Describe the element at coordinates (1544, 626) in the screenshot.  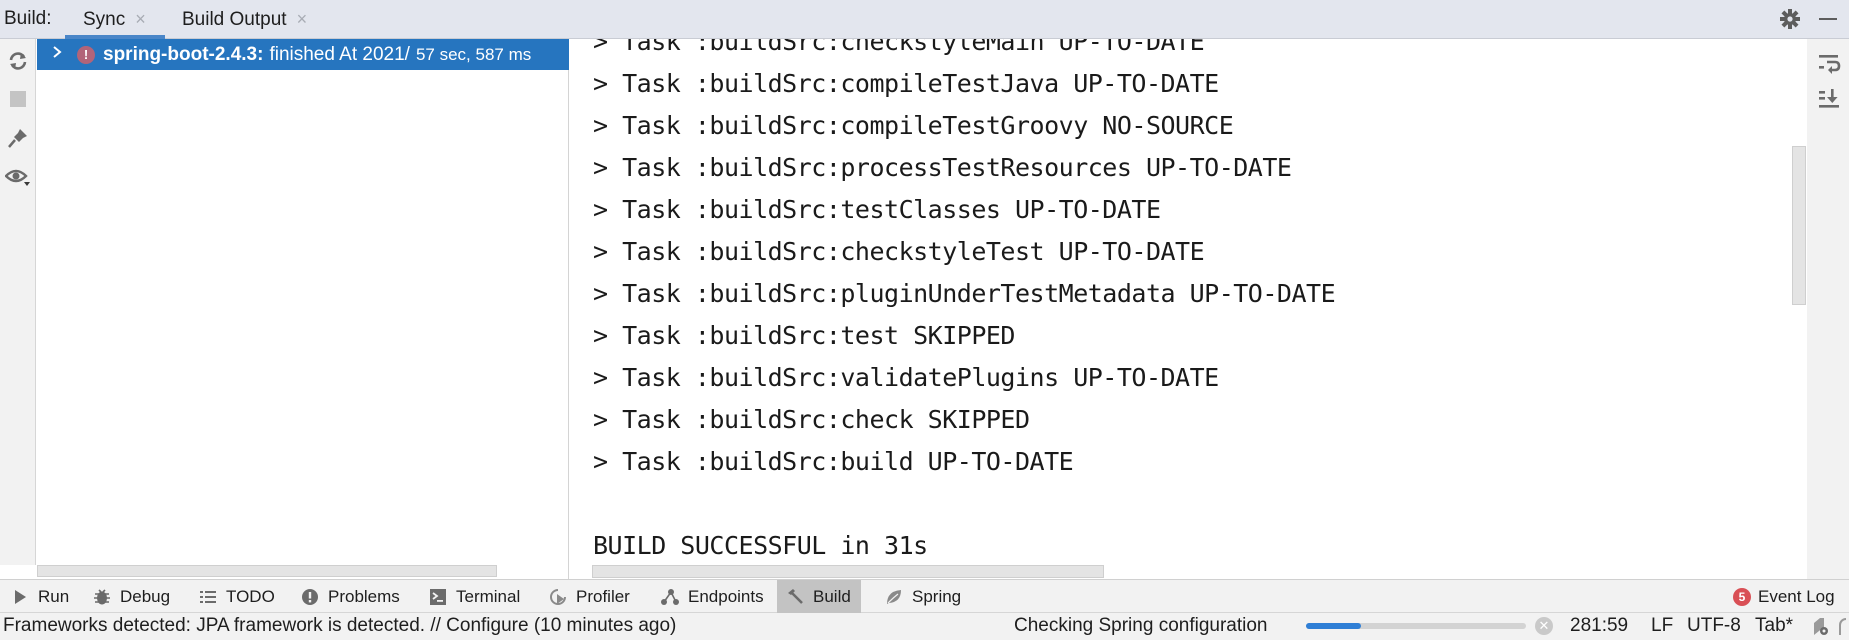
I see `cancel-task-icon: ✕` at that location.